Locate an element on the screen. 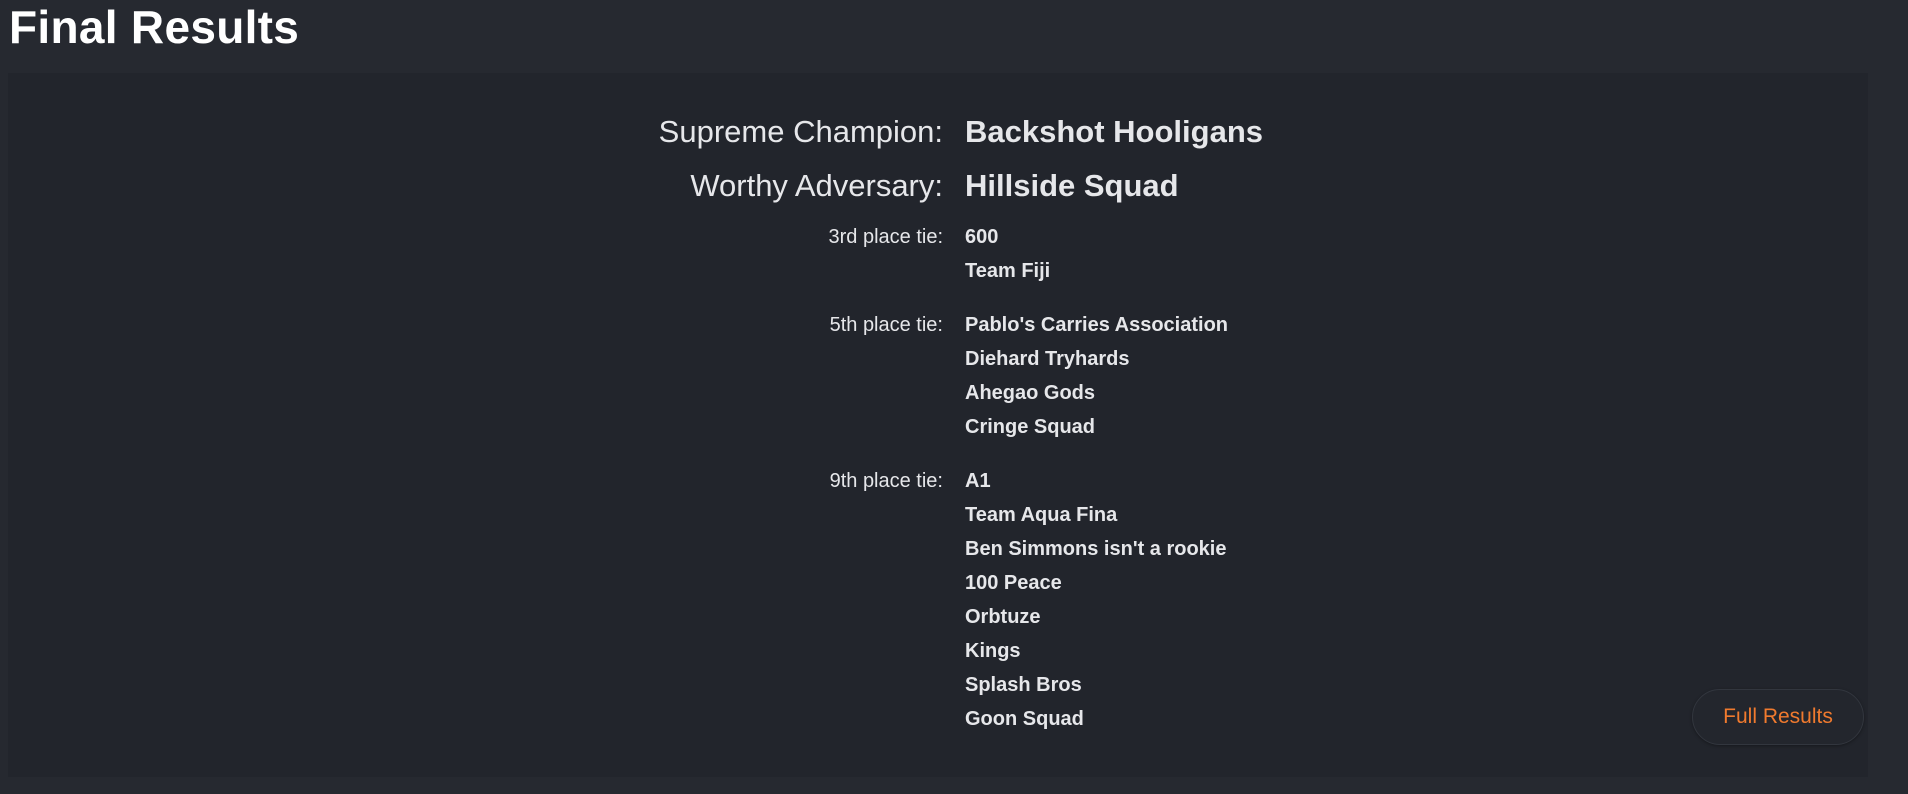  champion-label: Supreme Champion: is located at coordinates (800, 131).